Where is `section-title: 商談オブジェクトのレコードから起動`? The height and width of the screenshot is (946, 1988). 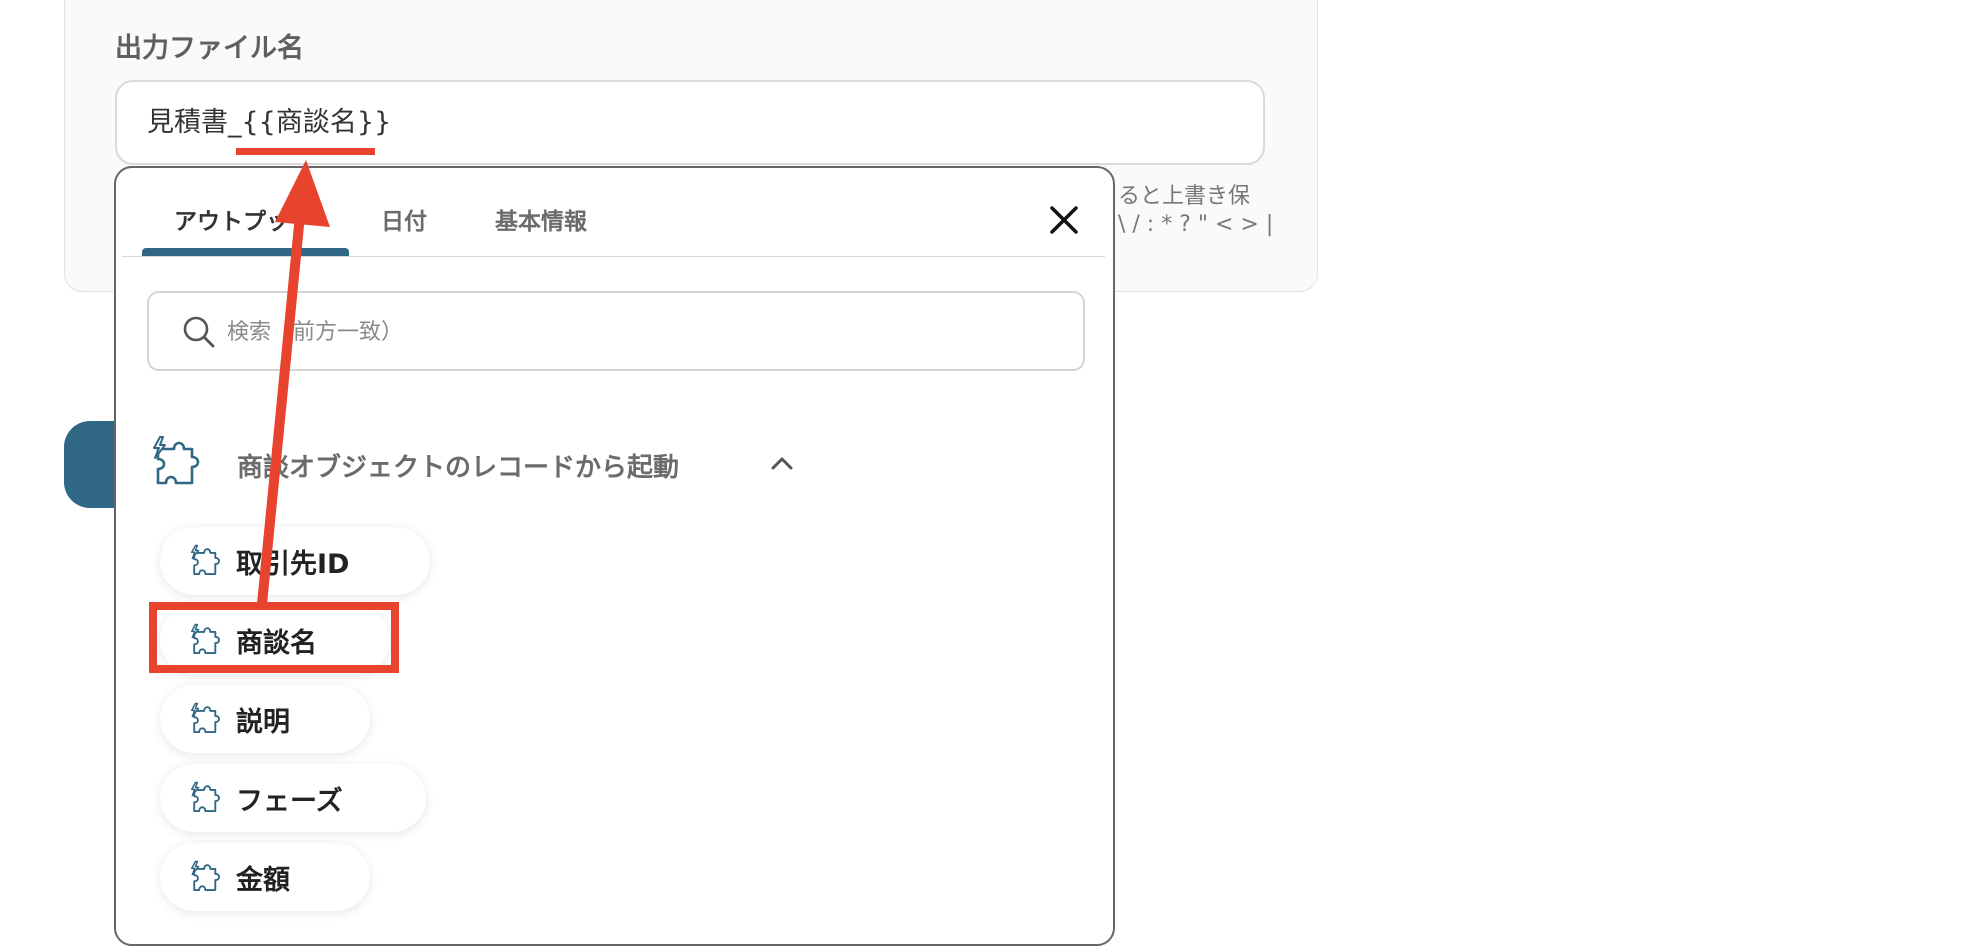 section-title: 商談オブジェクトのレコードから起動 is located at coordinates (458, 468).